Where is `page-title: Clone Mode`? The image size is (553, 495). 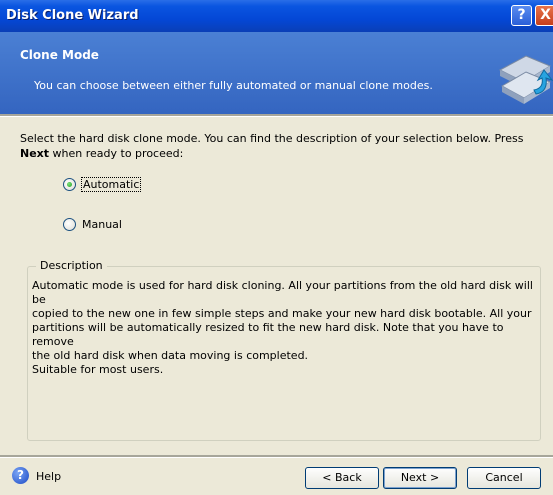
page-title: Clone Mode is located at coordinates (59, 55).